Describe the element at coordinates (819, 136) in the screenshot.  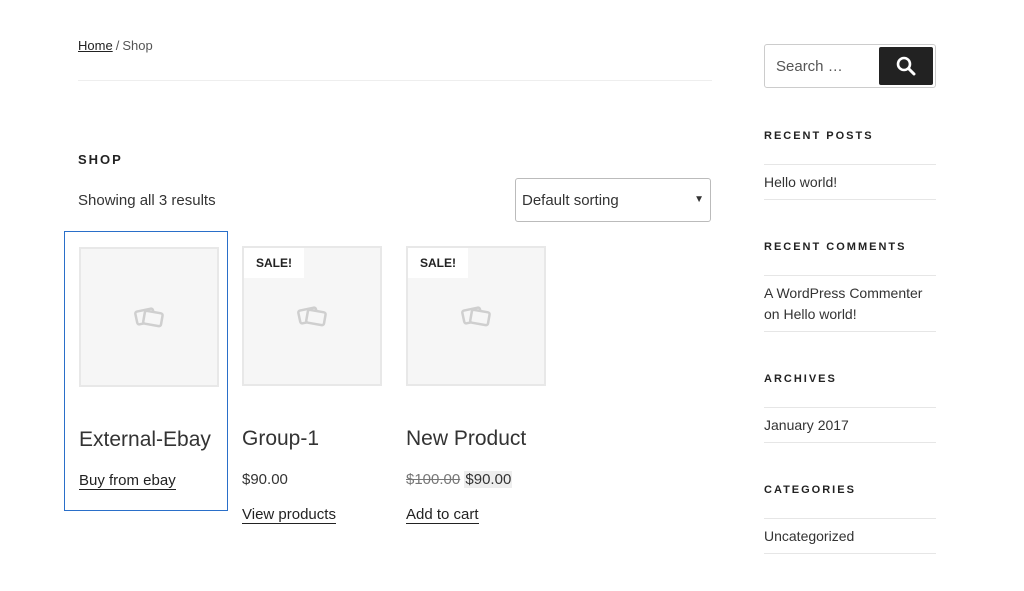
I see `widget-title-recent-posts: RECENT POSTS` at that location.